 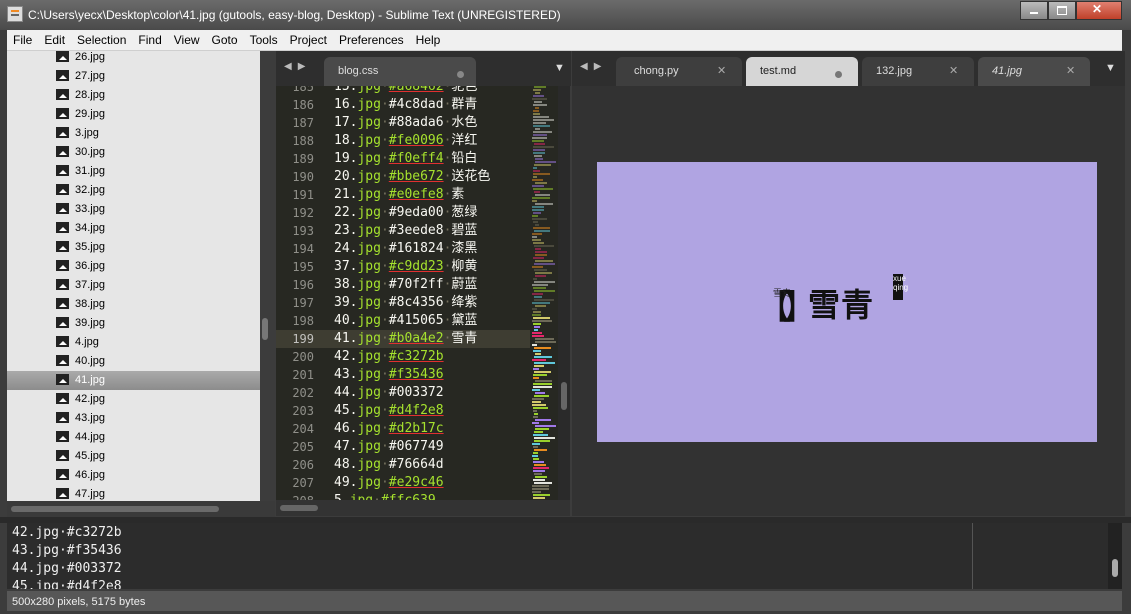 I want to click on sidebar-file-item: 4.jpg, so click(x=133, y=342).